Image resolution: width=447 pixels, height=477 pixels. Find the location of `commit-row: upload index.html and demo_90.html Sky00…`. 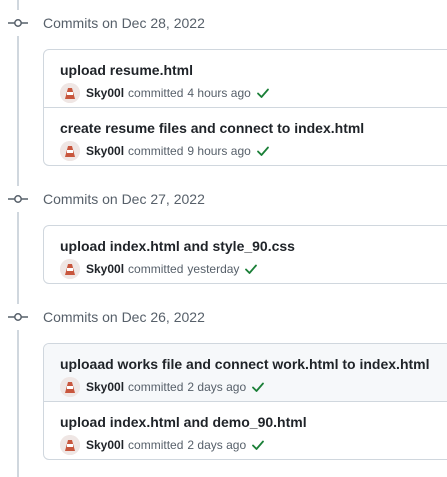

commit-row: upload index.html and demo_90.html Sky00… is located at coordinates (245, 430).